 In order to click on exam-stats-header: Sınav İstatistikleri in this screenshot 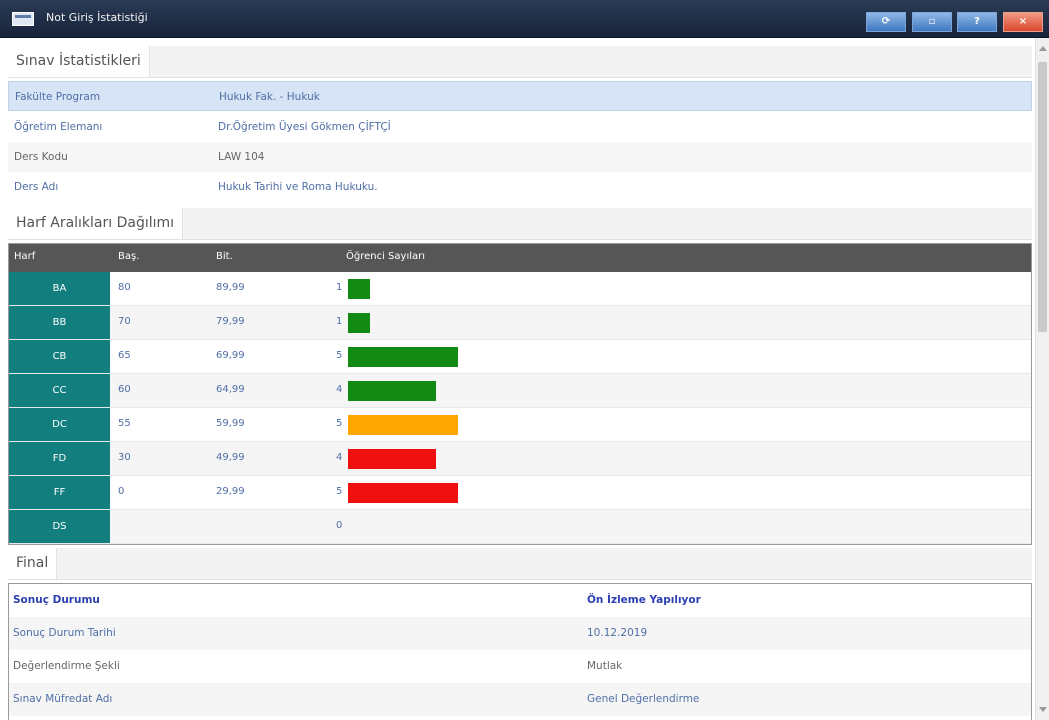, I will do `click(520, 62)`.